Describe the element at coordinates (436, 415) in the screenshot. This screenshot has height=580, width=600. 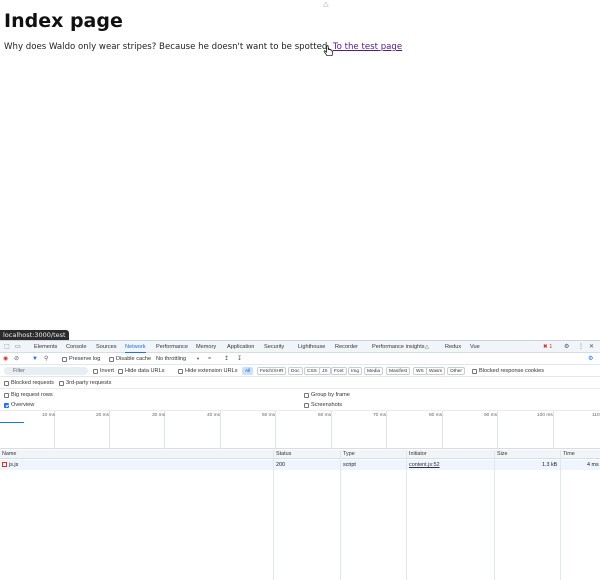
I see `timeline-tick-label: 80 ms` at that location.